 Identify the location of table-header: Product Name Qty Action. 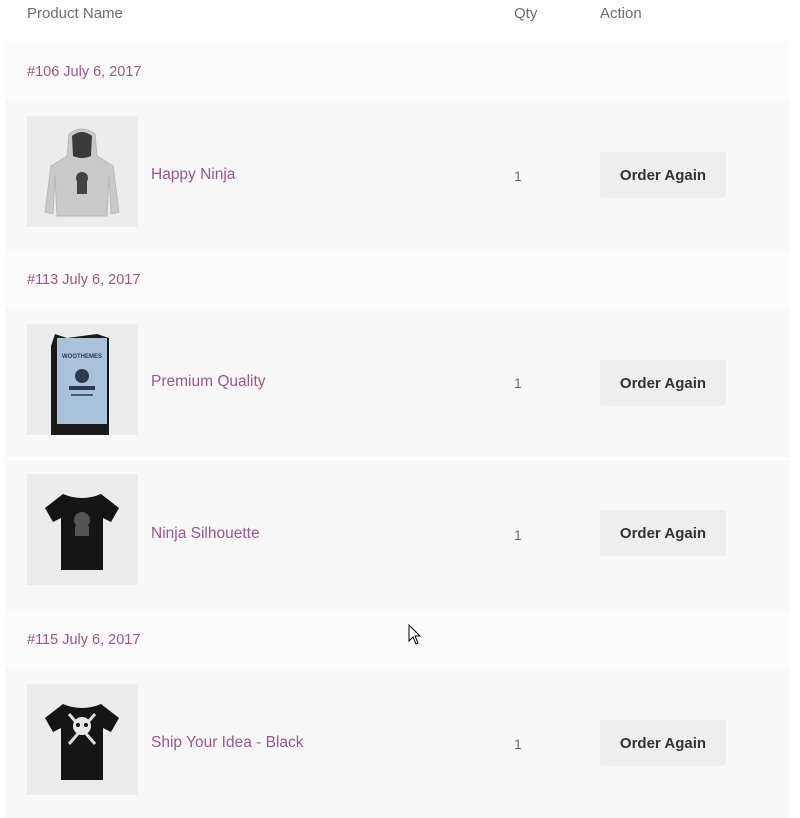
(397, 21).